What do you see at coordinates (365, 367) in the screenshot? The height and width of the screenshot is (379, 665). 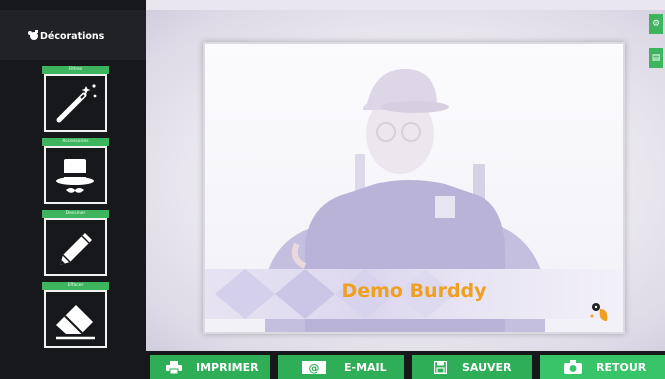 I see `email-label: E-MAIL` at bounding box center [365, 367].